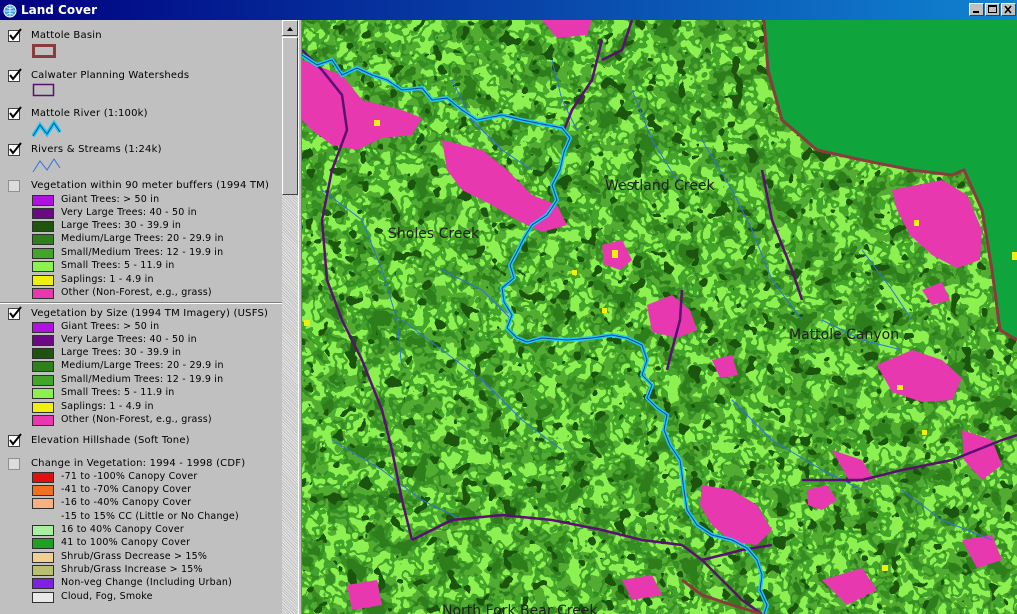 The image size is (1017, 614). What do you see at coordinates (14, 186) in the screenshot?
I see `layer-checkbox-veg-buffers` at bounding box center [14, 186].